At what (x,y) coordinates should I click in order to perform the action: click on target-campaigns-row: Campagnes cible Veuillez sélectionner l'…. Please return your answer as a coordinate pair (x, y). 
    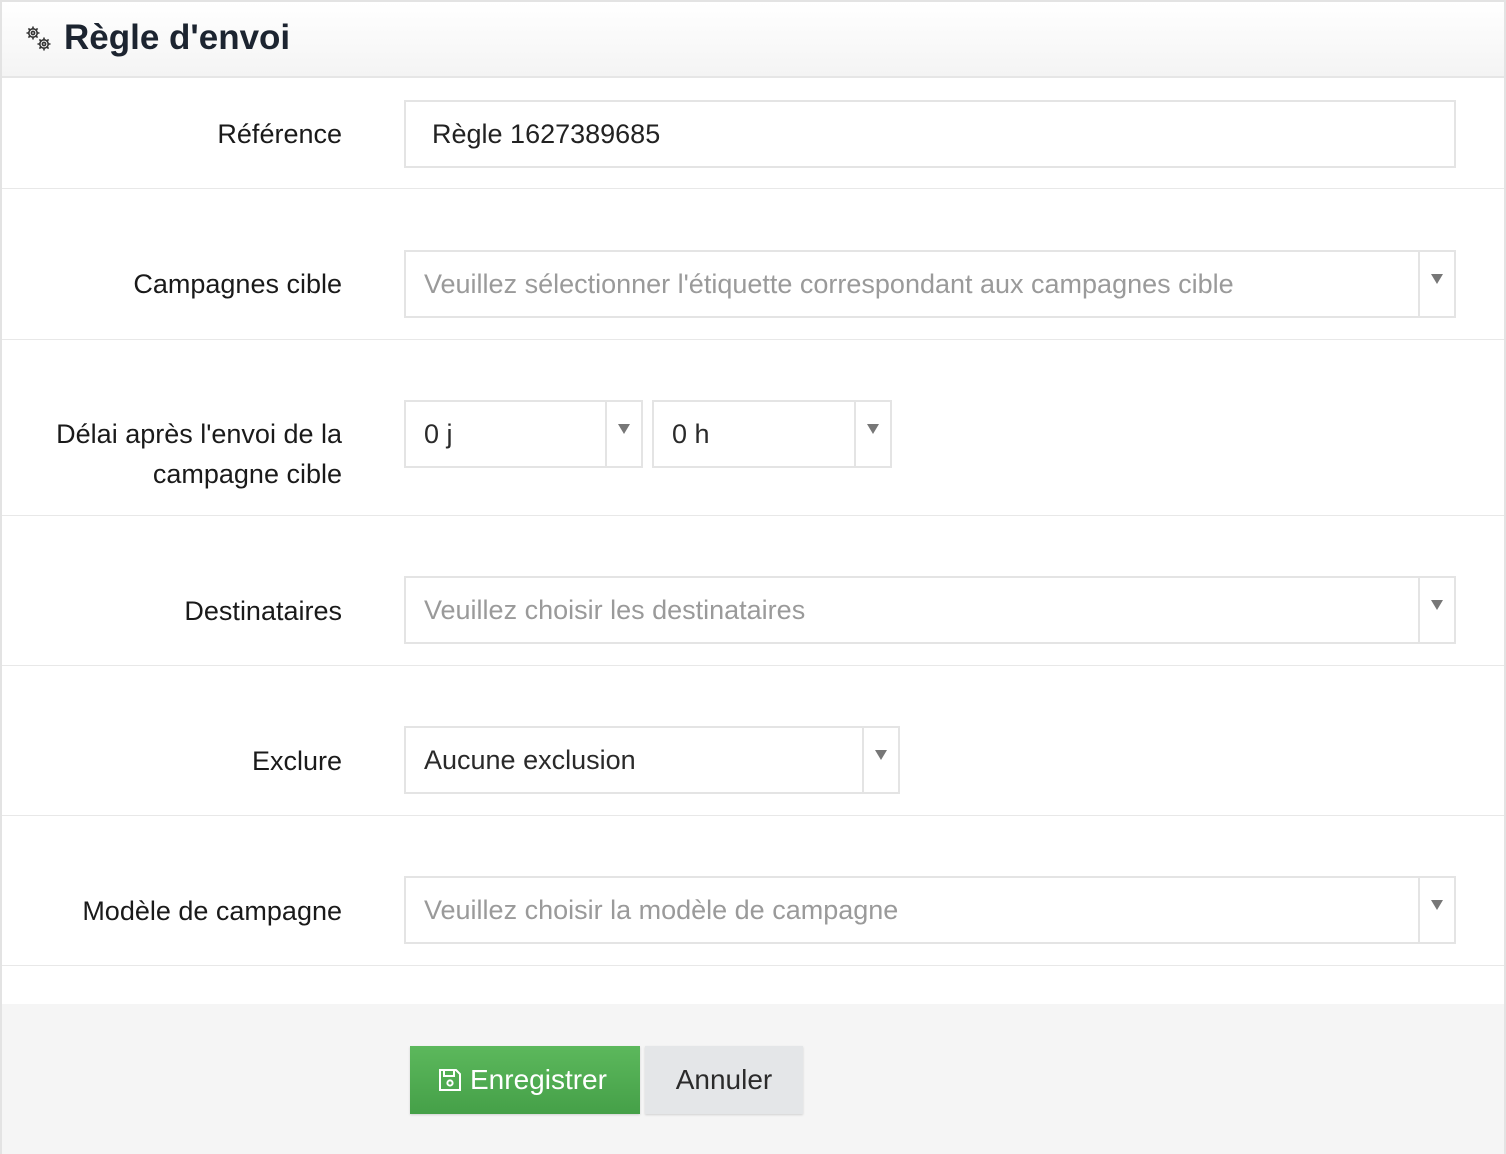
    Looking at the image, I should click on (753, 264).